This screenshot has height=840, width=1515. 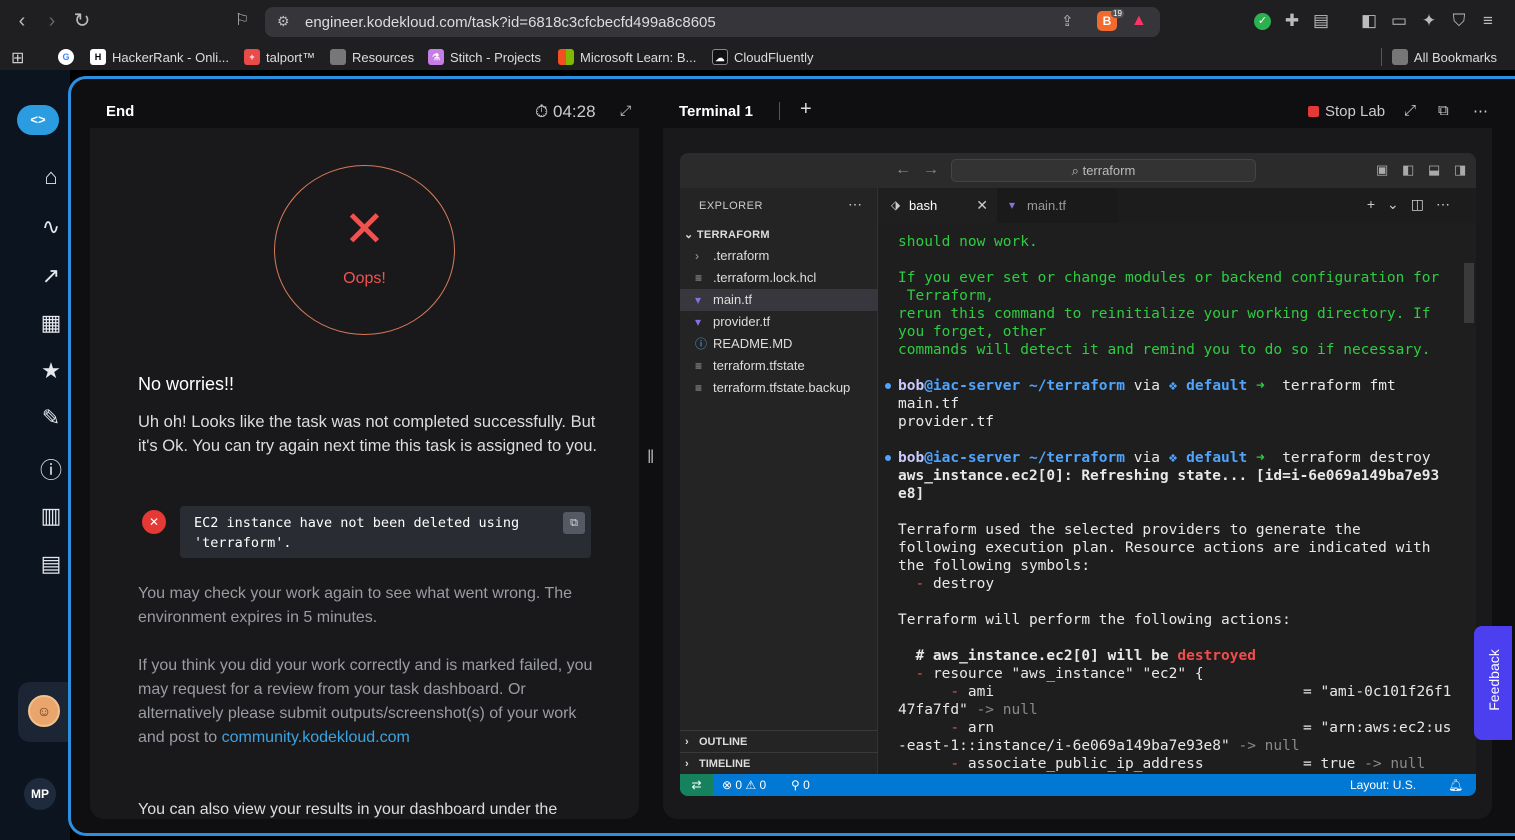 What do you see at coordinates (51, 323) in the screenshot?
I see `film-icon: ▦` at bounding box center [51, 323].